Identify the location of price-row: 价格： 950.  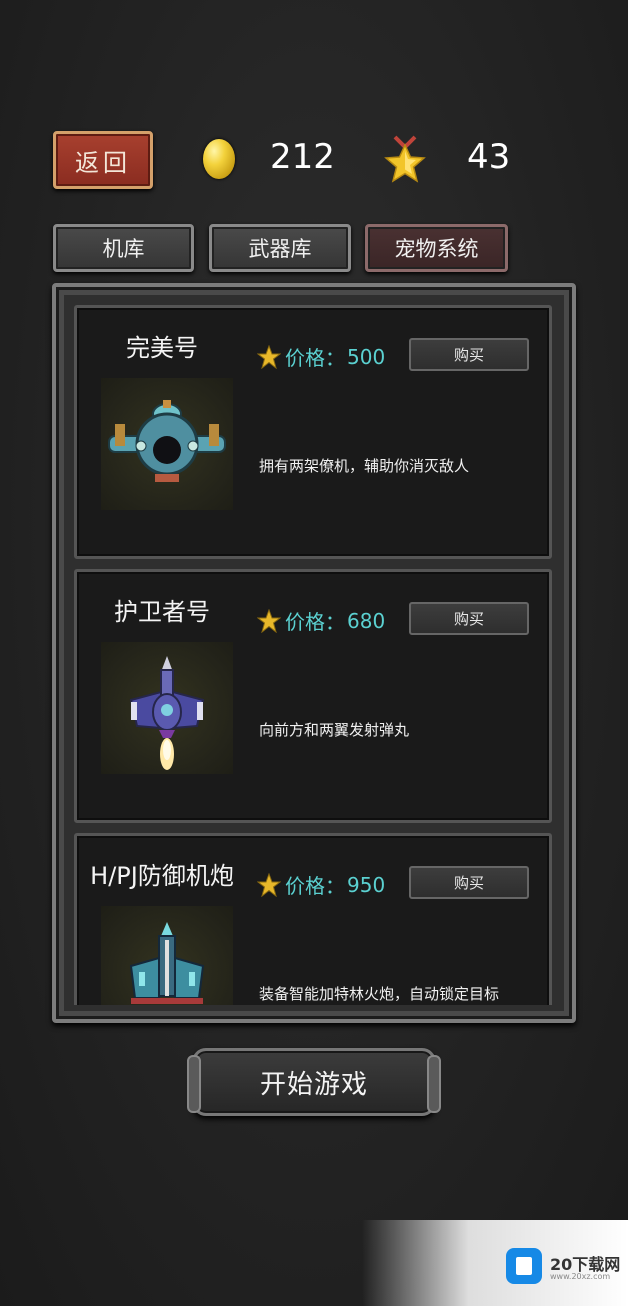
(321, 884).